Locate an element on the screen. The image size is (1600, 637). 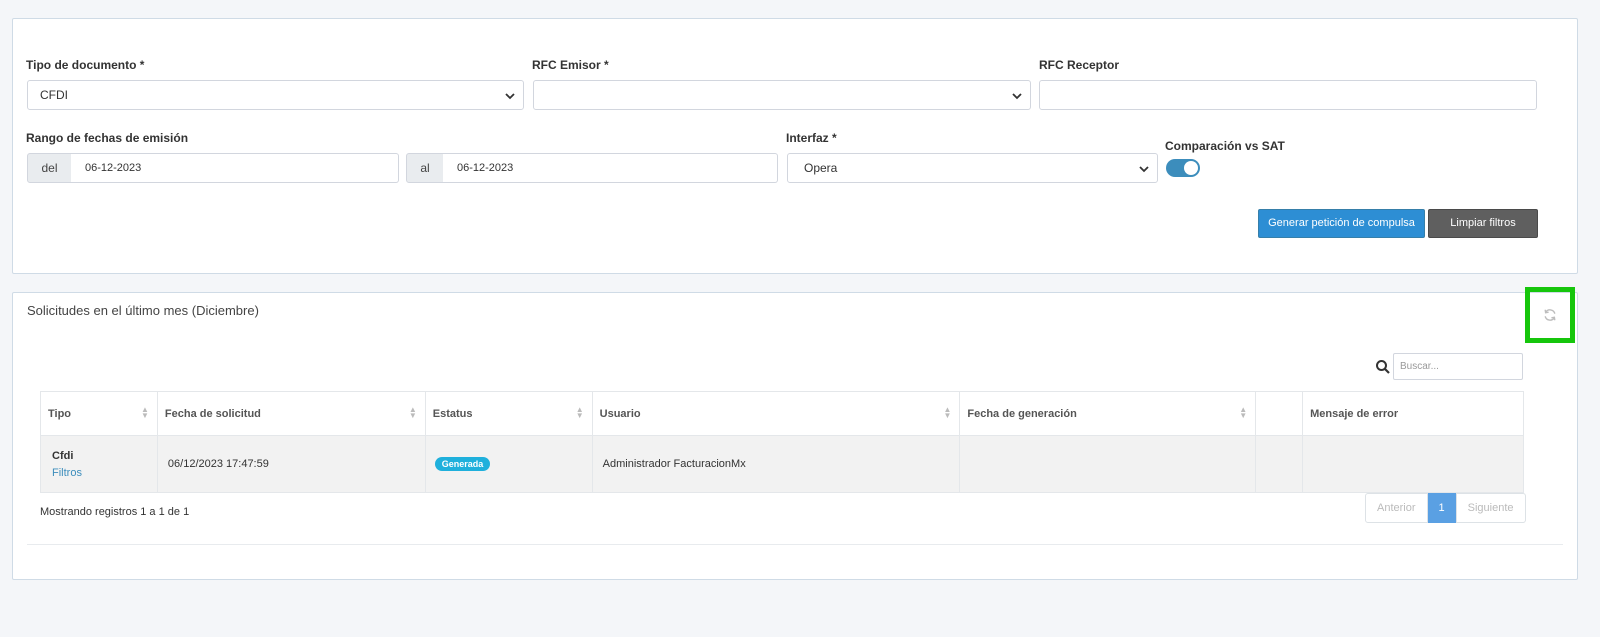
column-header-usuario: Usuario ▲ ▼ is located at coordinates (776, 413).